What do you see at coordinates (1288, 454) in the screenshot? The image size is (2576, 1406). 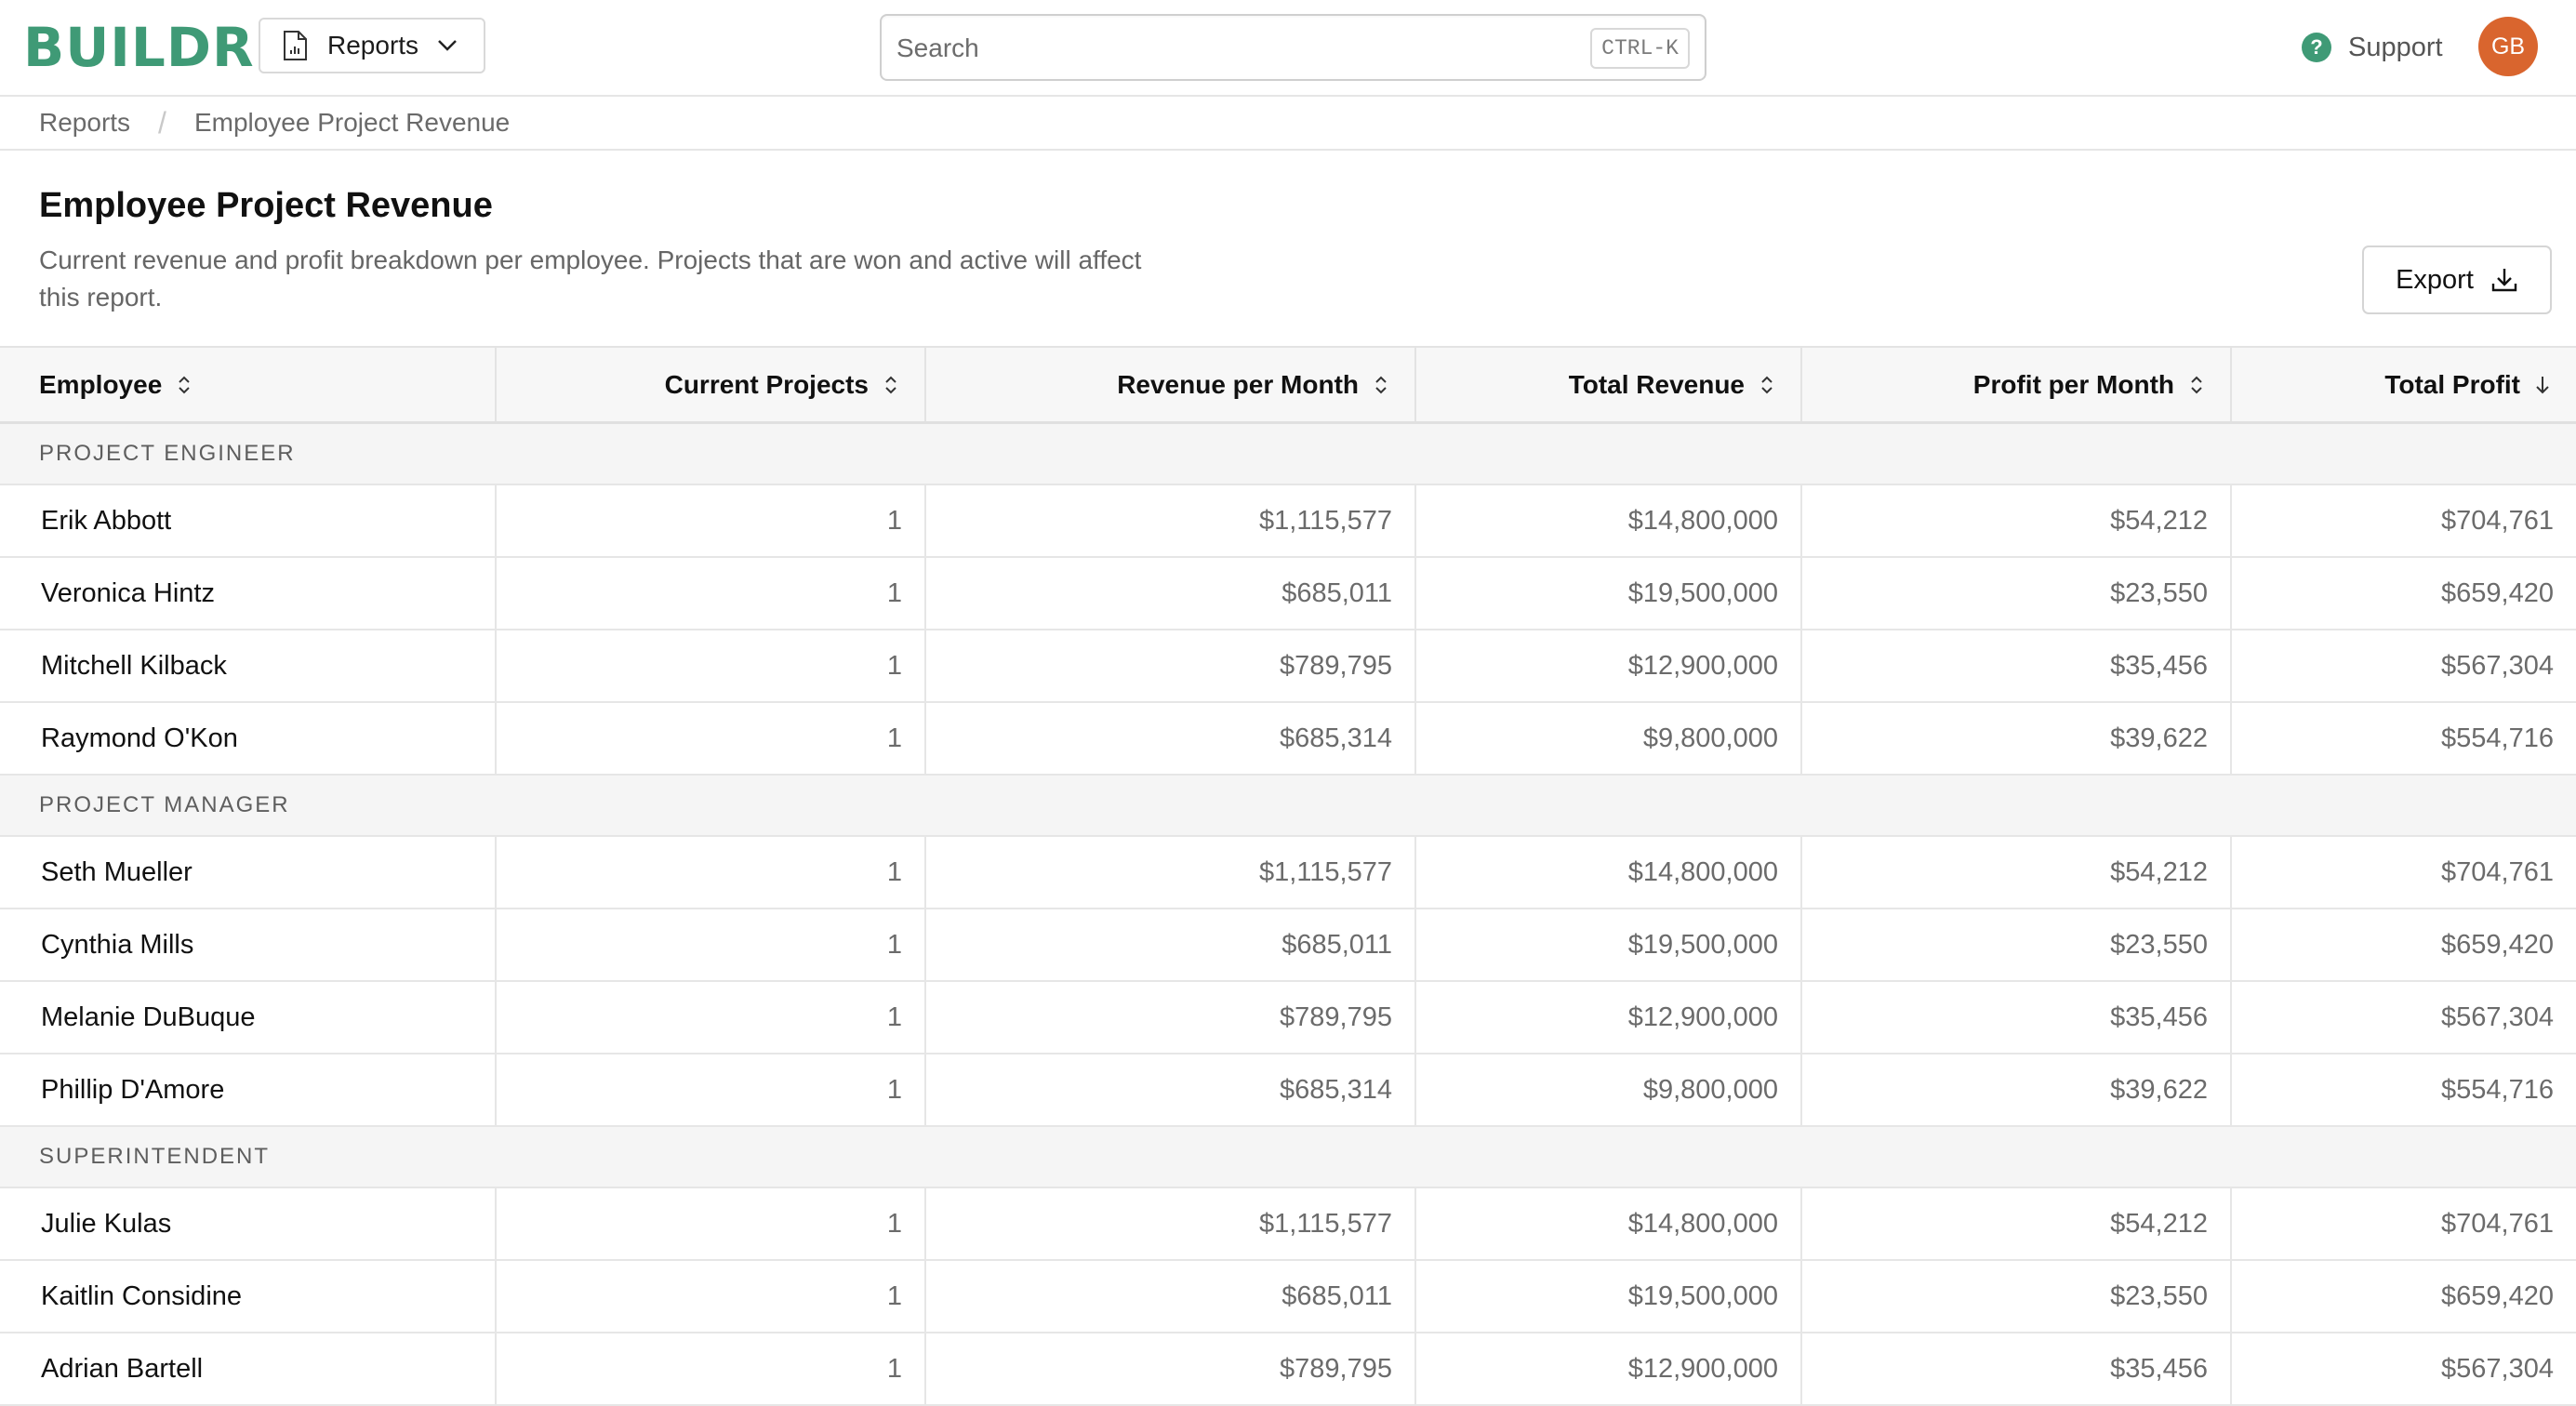 I see `group-header-row: PROJECT ENGINEER` at bounding box center [1288, 454].